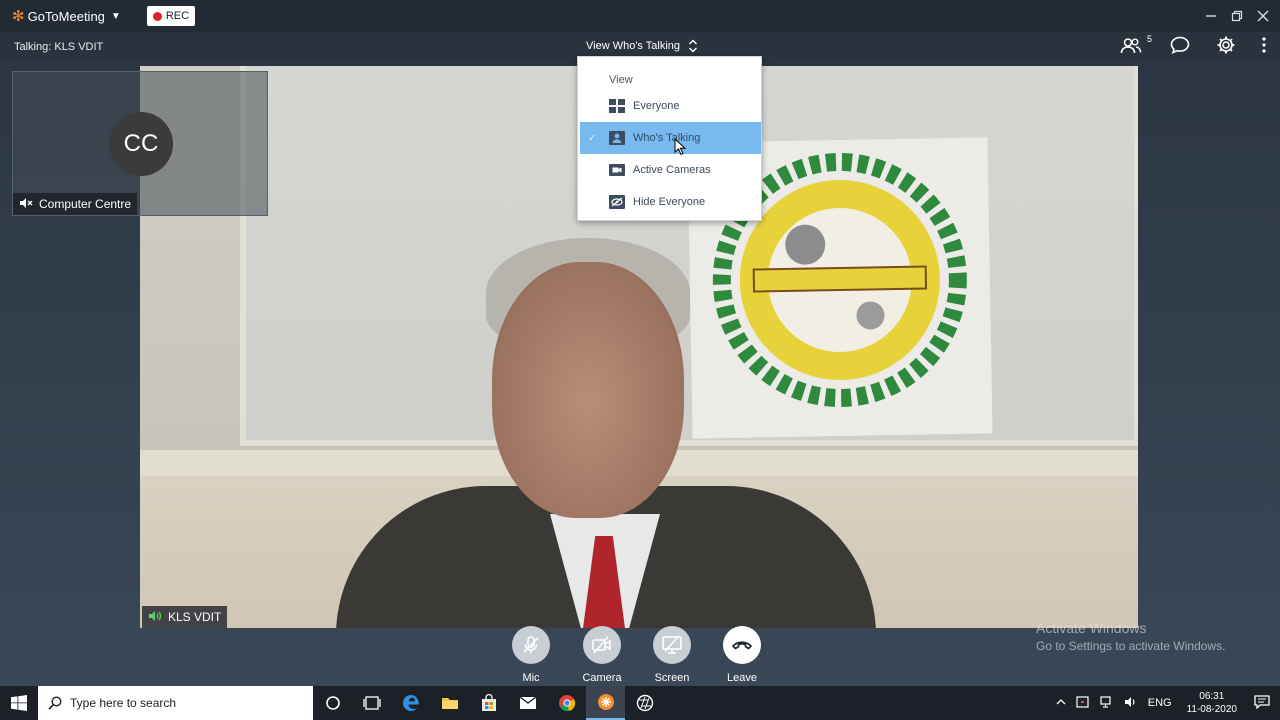 The width and height of the screenshot is (1280, 720). What do you see at coordinates (617, 202) in the screenshot?
I see `hide-eye-icon` at bounding box center [617, 202].